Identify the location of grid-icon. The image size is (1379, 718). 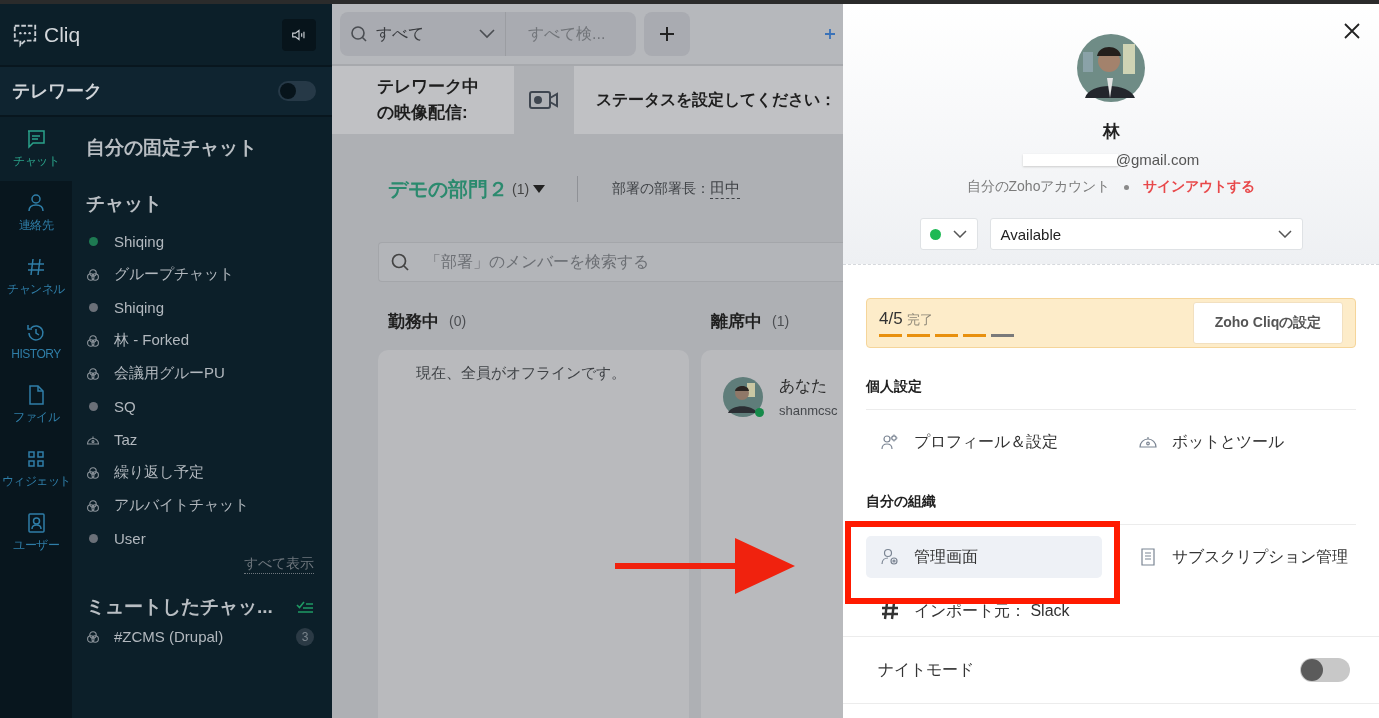
(36, 459).